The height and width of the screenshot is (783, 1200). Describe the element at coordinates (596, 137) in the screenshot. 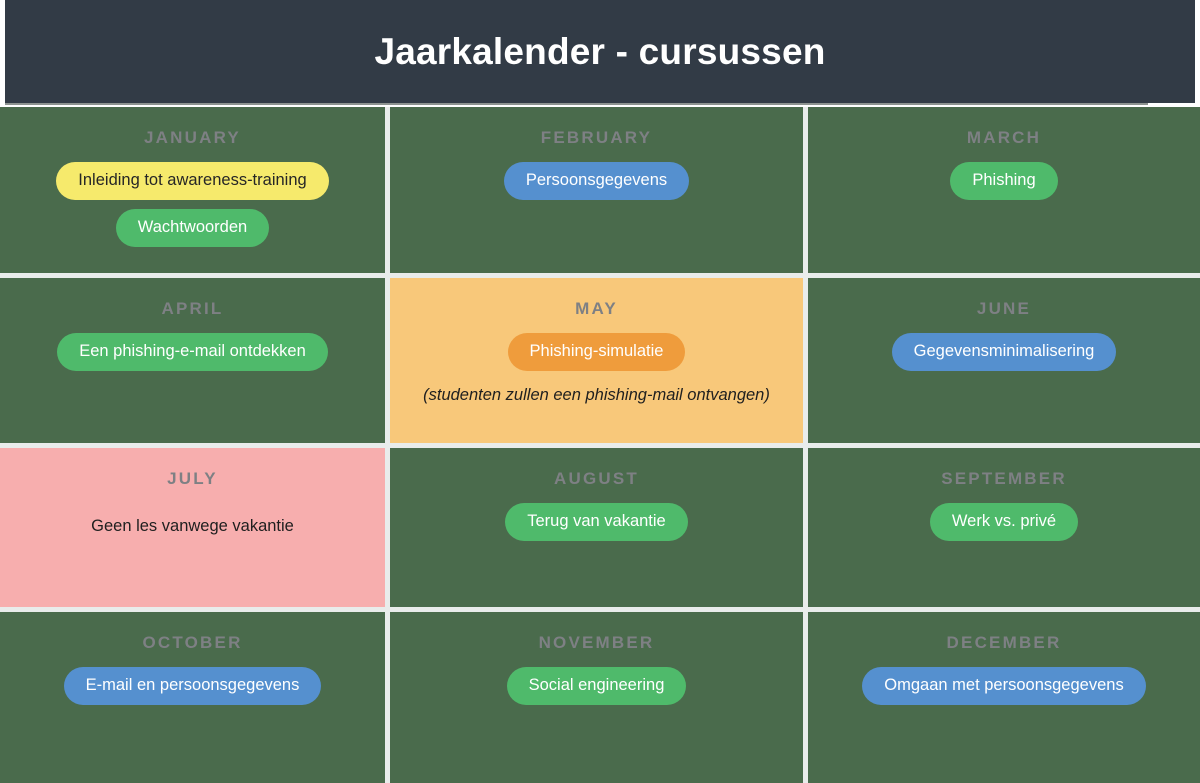

I see `month-label: FEBRUARY` at that location.